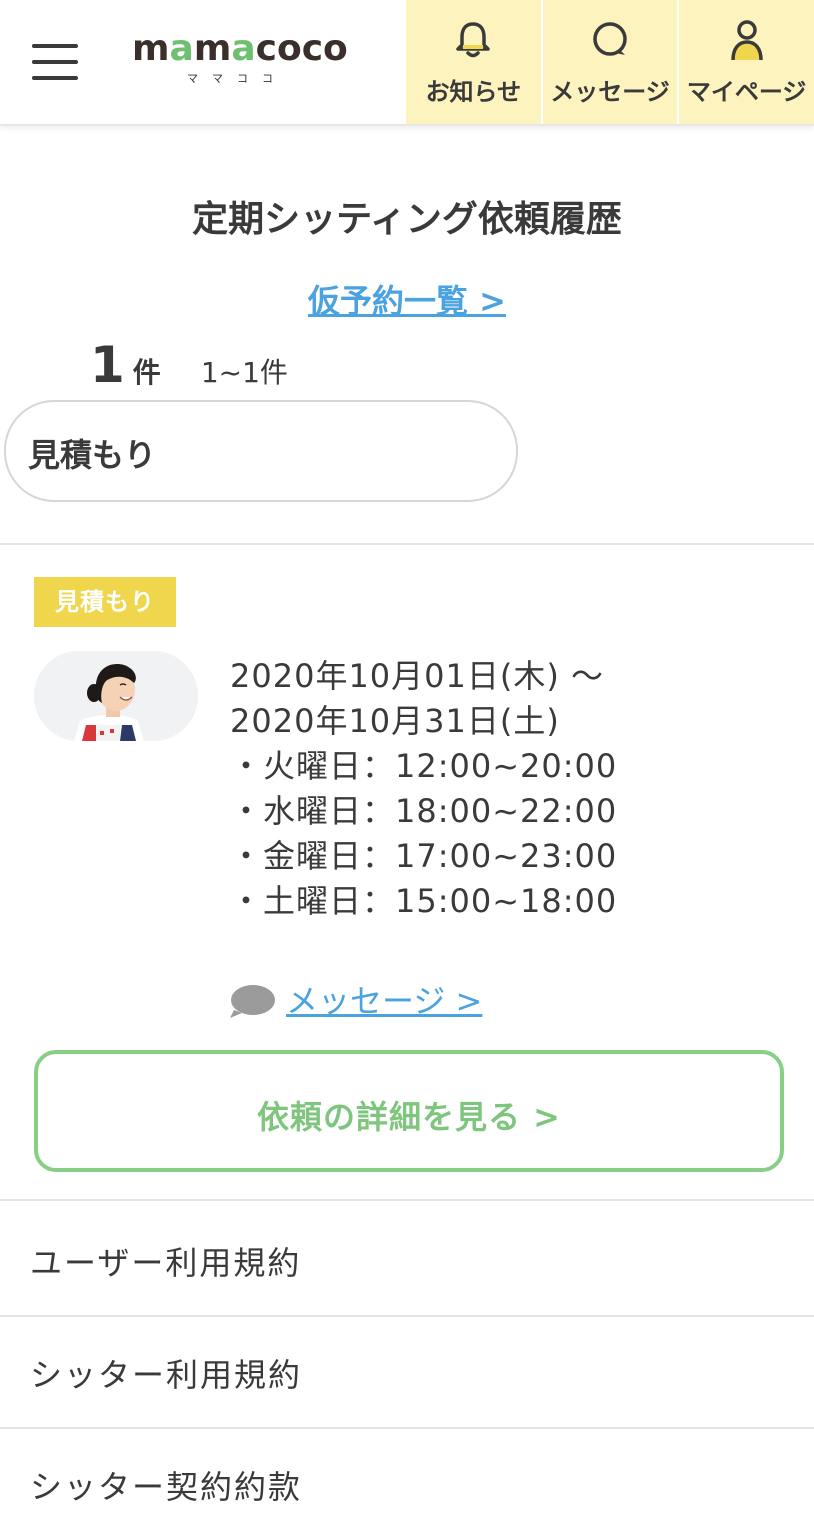 The width and height of the screenshot is (814, 1538). Describe the element at coordinates (237, 78) in the screenshot. I see `logo-subtitle: ママココ` at that location.